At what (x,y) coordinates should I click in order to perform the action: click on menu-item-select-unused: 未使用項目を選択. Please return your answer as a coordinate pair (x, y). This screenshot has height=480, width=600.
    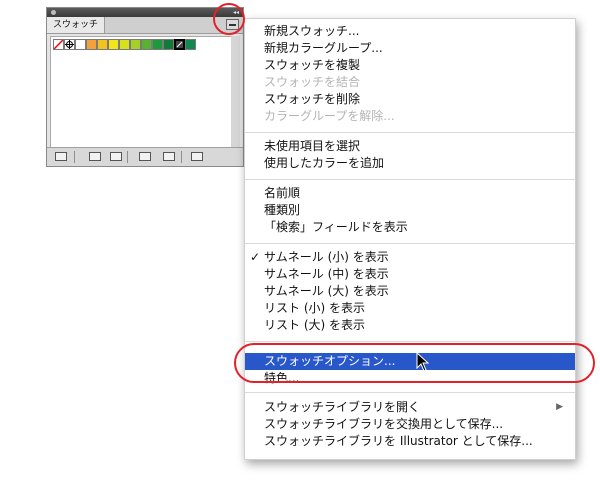
    Looking at the image, I should click on (410, 146).